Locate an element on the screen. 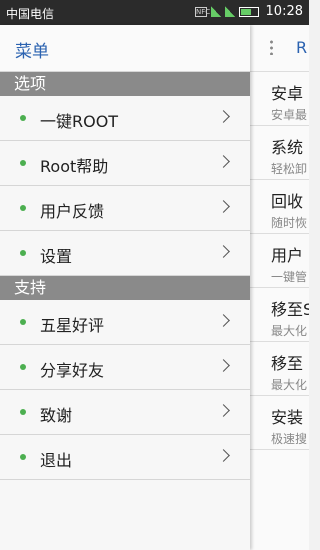 The width and height of the screenshot is (320, 550). content-list-item: 系统 轻松卸 is located at coordinates (279, 153).